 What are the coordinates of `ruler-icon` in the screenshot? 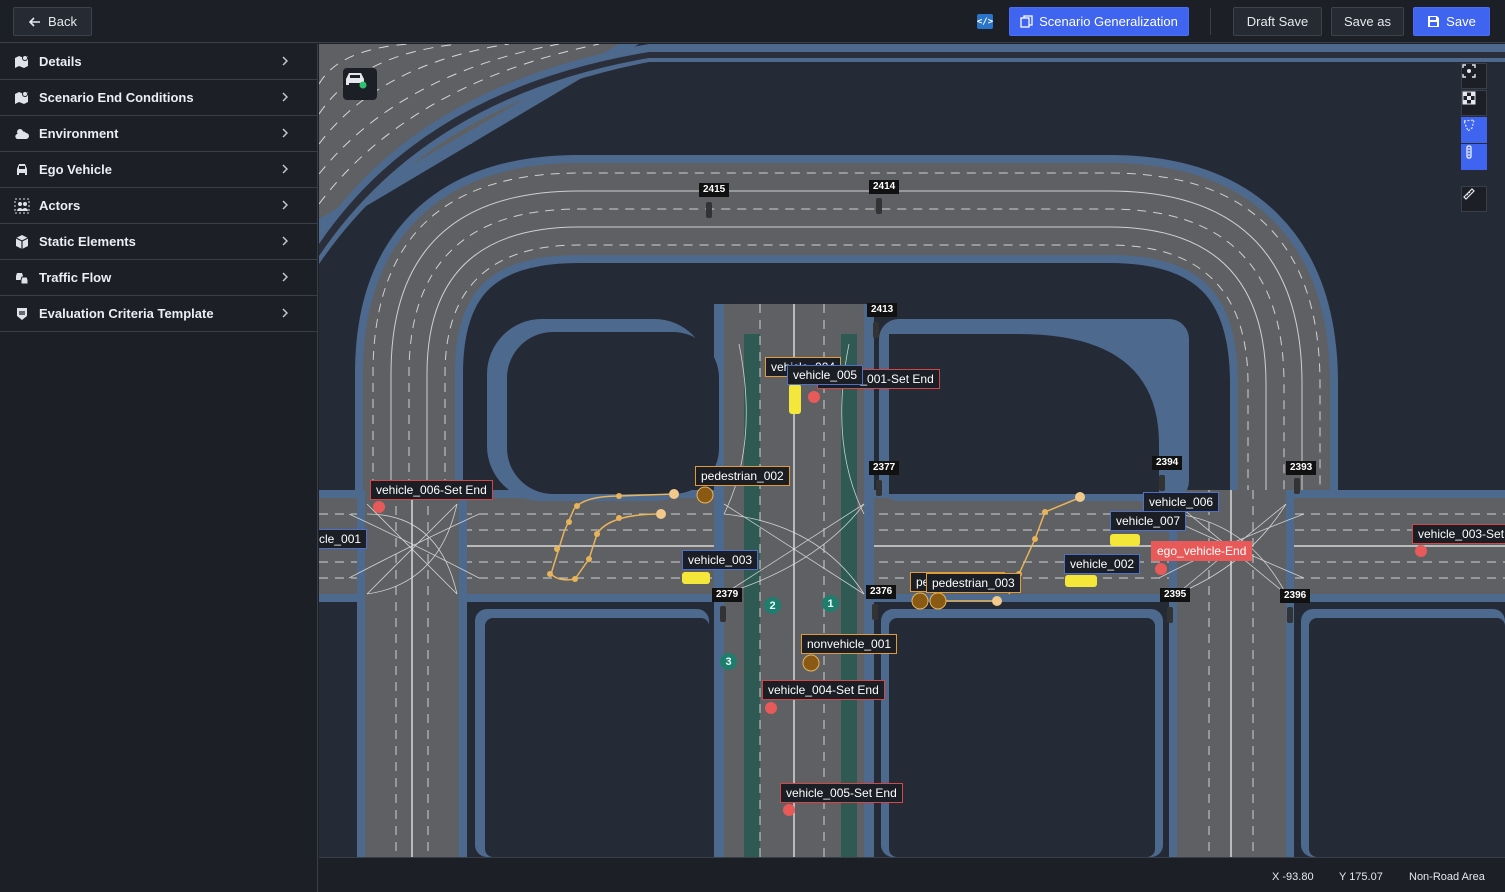 It's located at (1469, 194).